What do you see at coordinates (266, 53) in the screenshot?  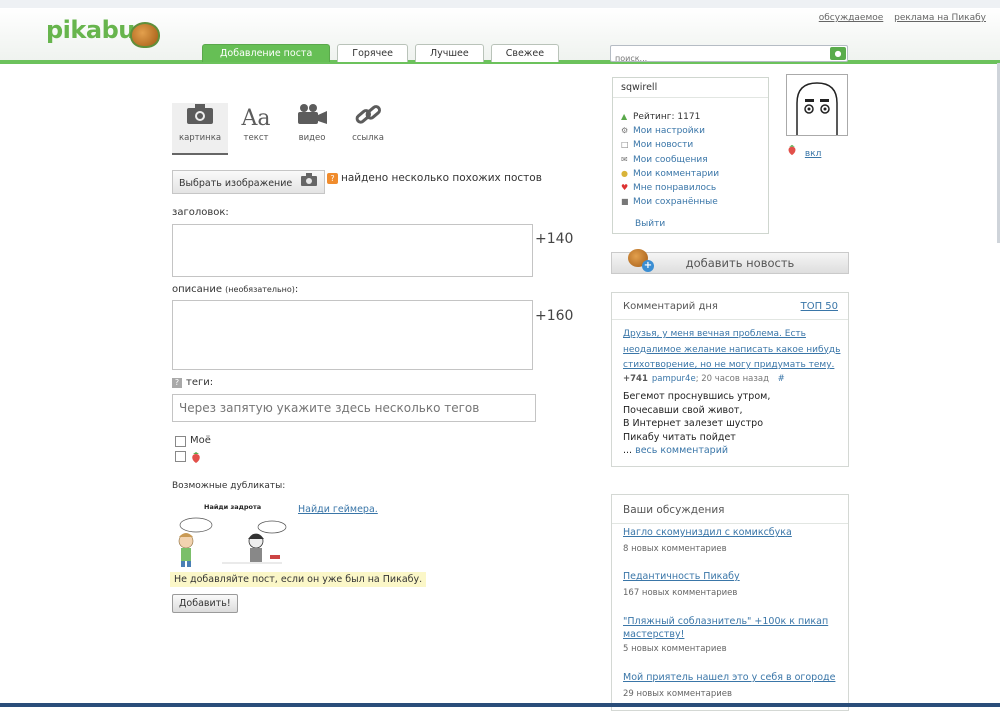 I see `tab-add-post: Добавление поста` at bounding box center [266, 53].